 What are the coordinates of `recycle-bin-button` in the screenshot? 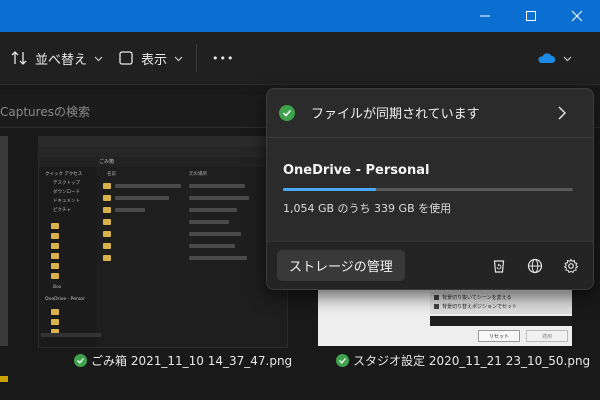 It's located at (499, 266).